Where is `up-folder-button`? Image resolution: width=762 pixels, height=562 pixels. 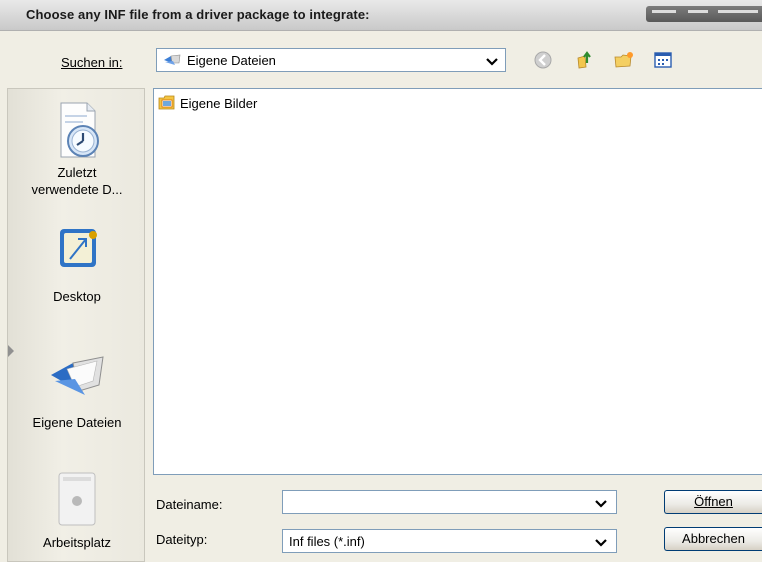 up-folder-button is located at coordinates (586, 60).